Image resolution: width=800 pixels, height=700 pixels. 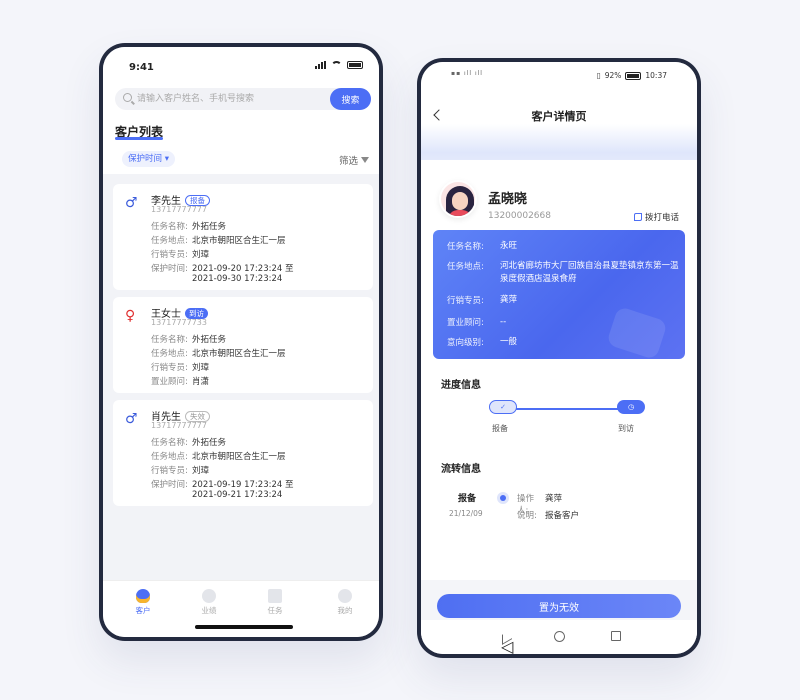 I want to click on nav-home-icon, so click(x=559, y=636).